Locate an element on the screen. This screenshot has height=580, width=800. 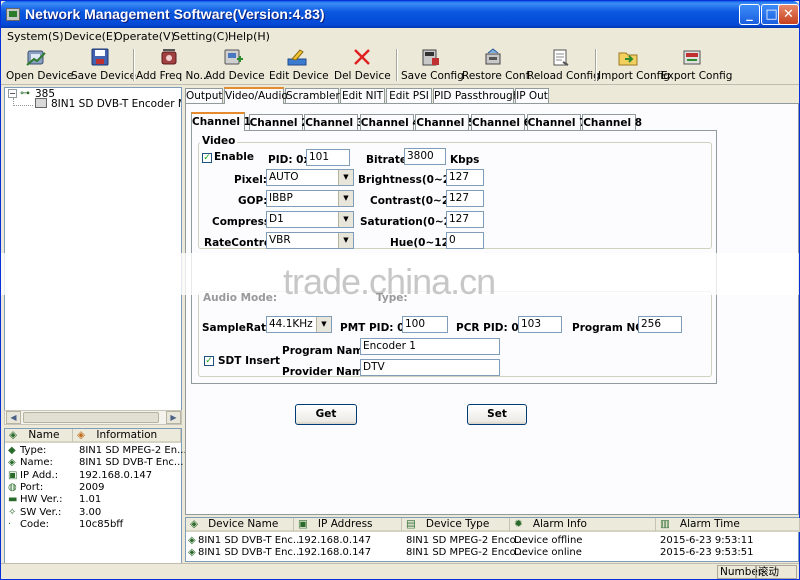
tab-edit-nit: Edit NIT is located at coordinates (362, 95).